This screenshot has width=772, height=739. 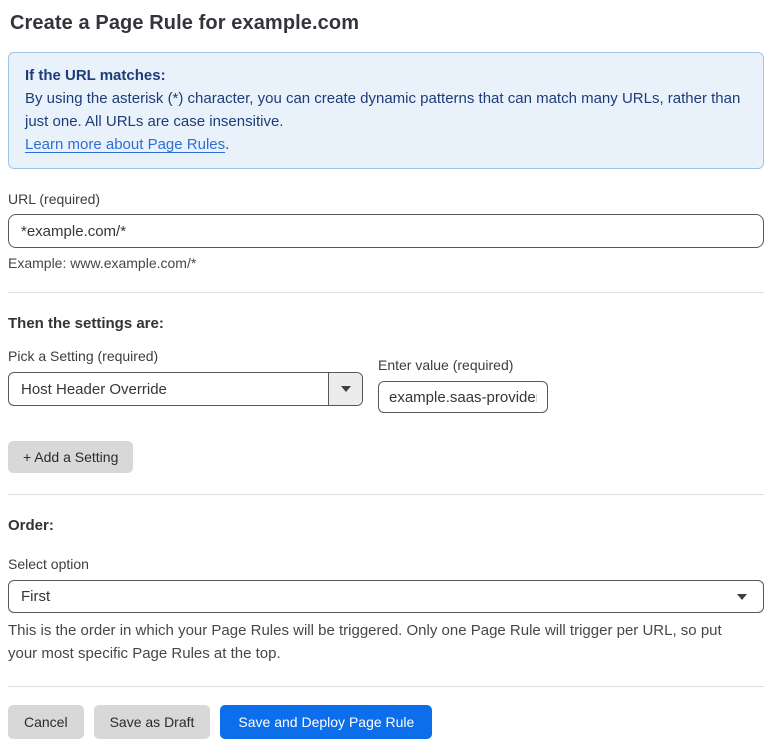 What do you see at coordinates (54, 199) in the screenshot?
I see `url-field-label: URL (required)` at bounding box center [54, 199].